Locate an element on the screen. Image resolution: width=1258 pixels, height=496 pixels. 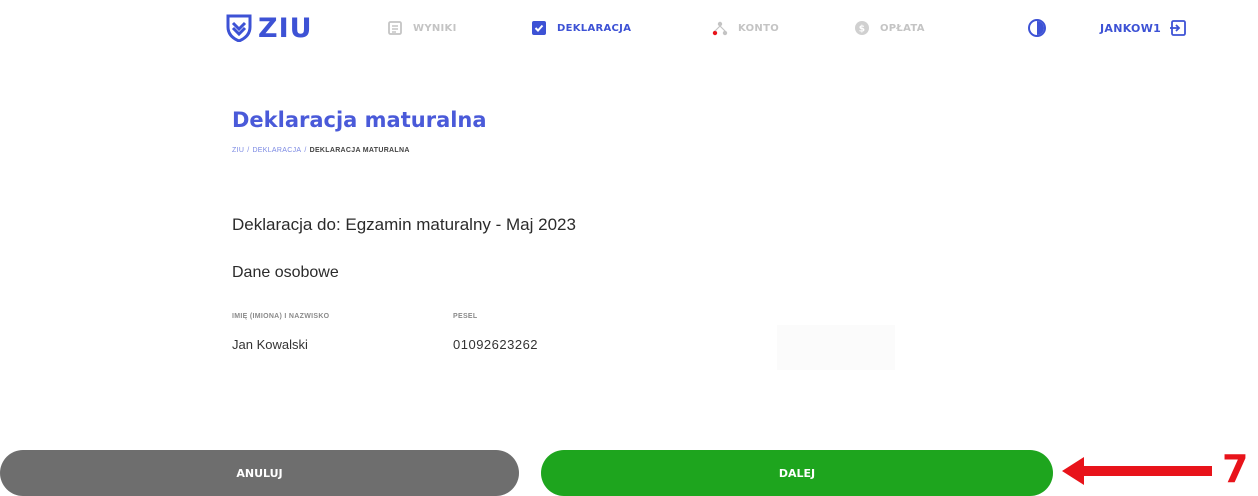
nav-item-payment: $ OPŁATA is located at coordinates (889, 28).